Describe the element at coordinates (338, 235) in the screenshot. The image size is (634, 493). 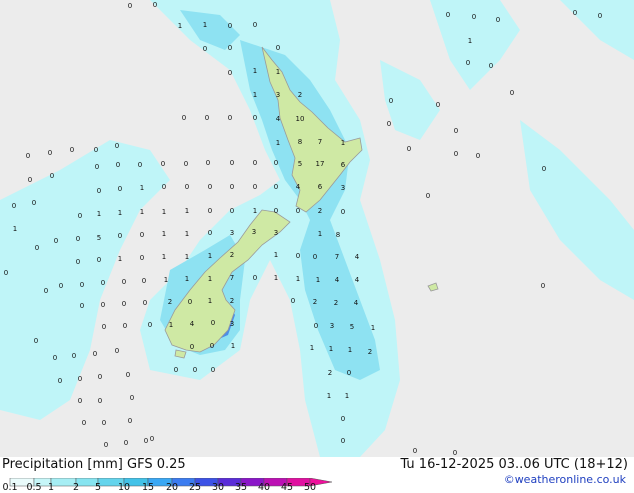
I see `precip-value-label: 8` at that location.